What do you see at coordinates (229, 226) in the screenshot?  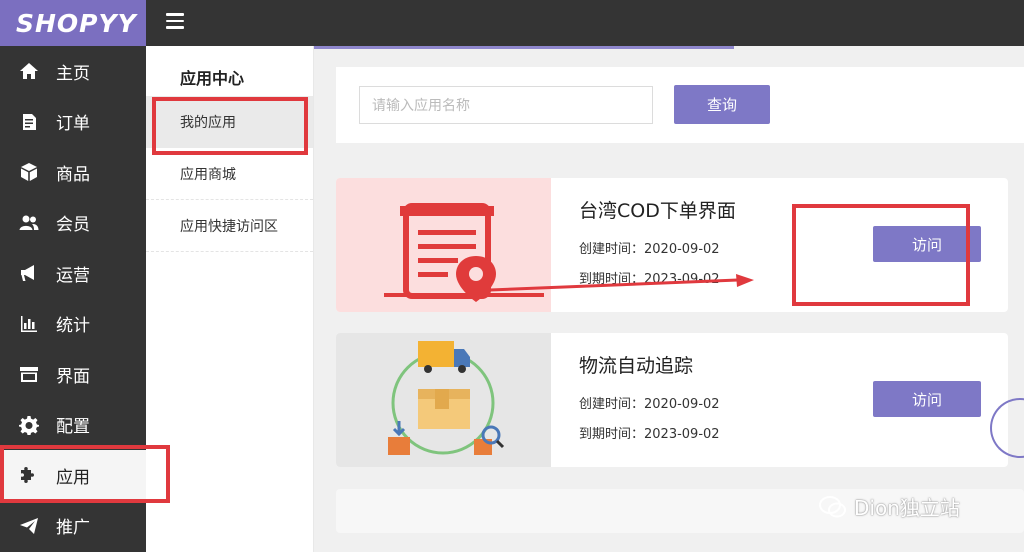 I see `subnav-item-quick-access: 应用快捷访问区` at bounding box center [229, 226].